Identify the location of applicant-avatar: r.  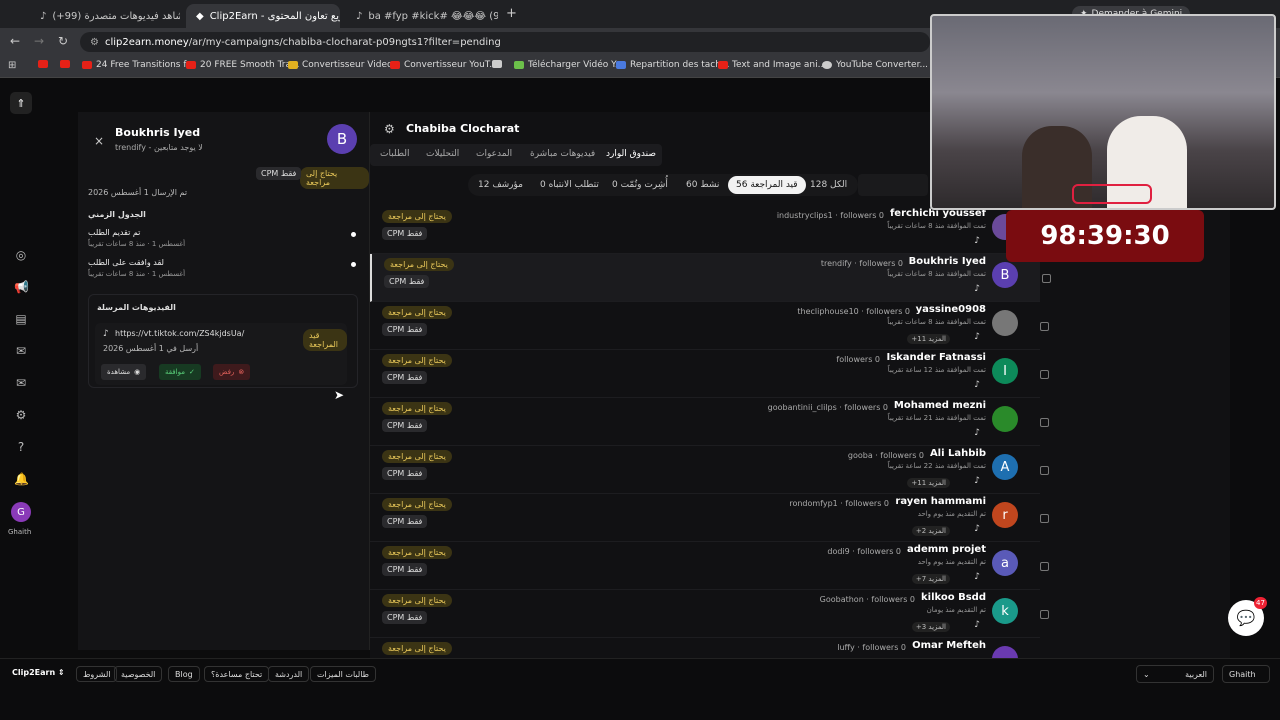
(1005, 515).